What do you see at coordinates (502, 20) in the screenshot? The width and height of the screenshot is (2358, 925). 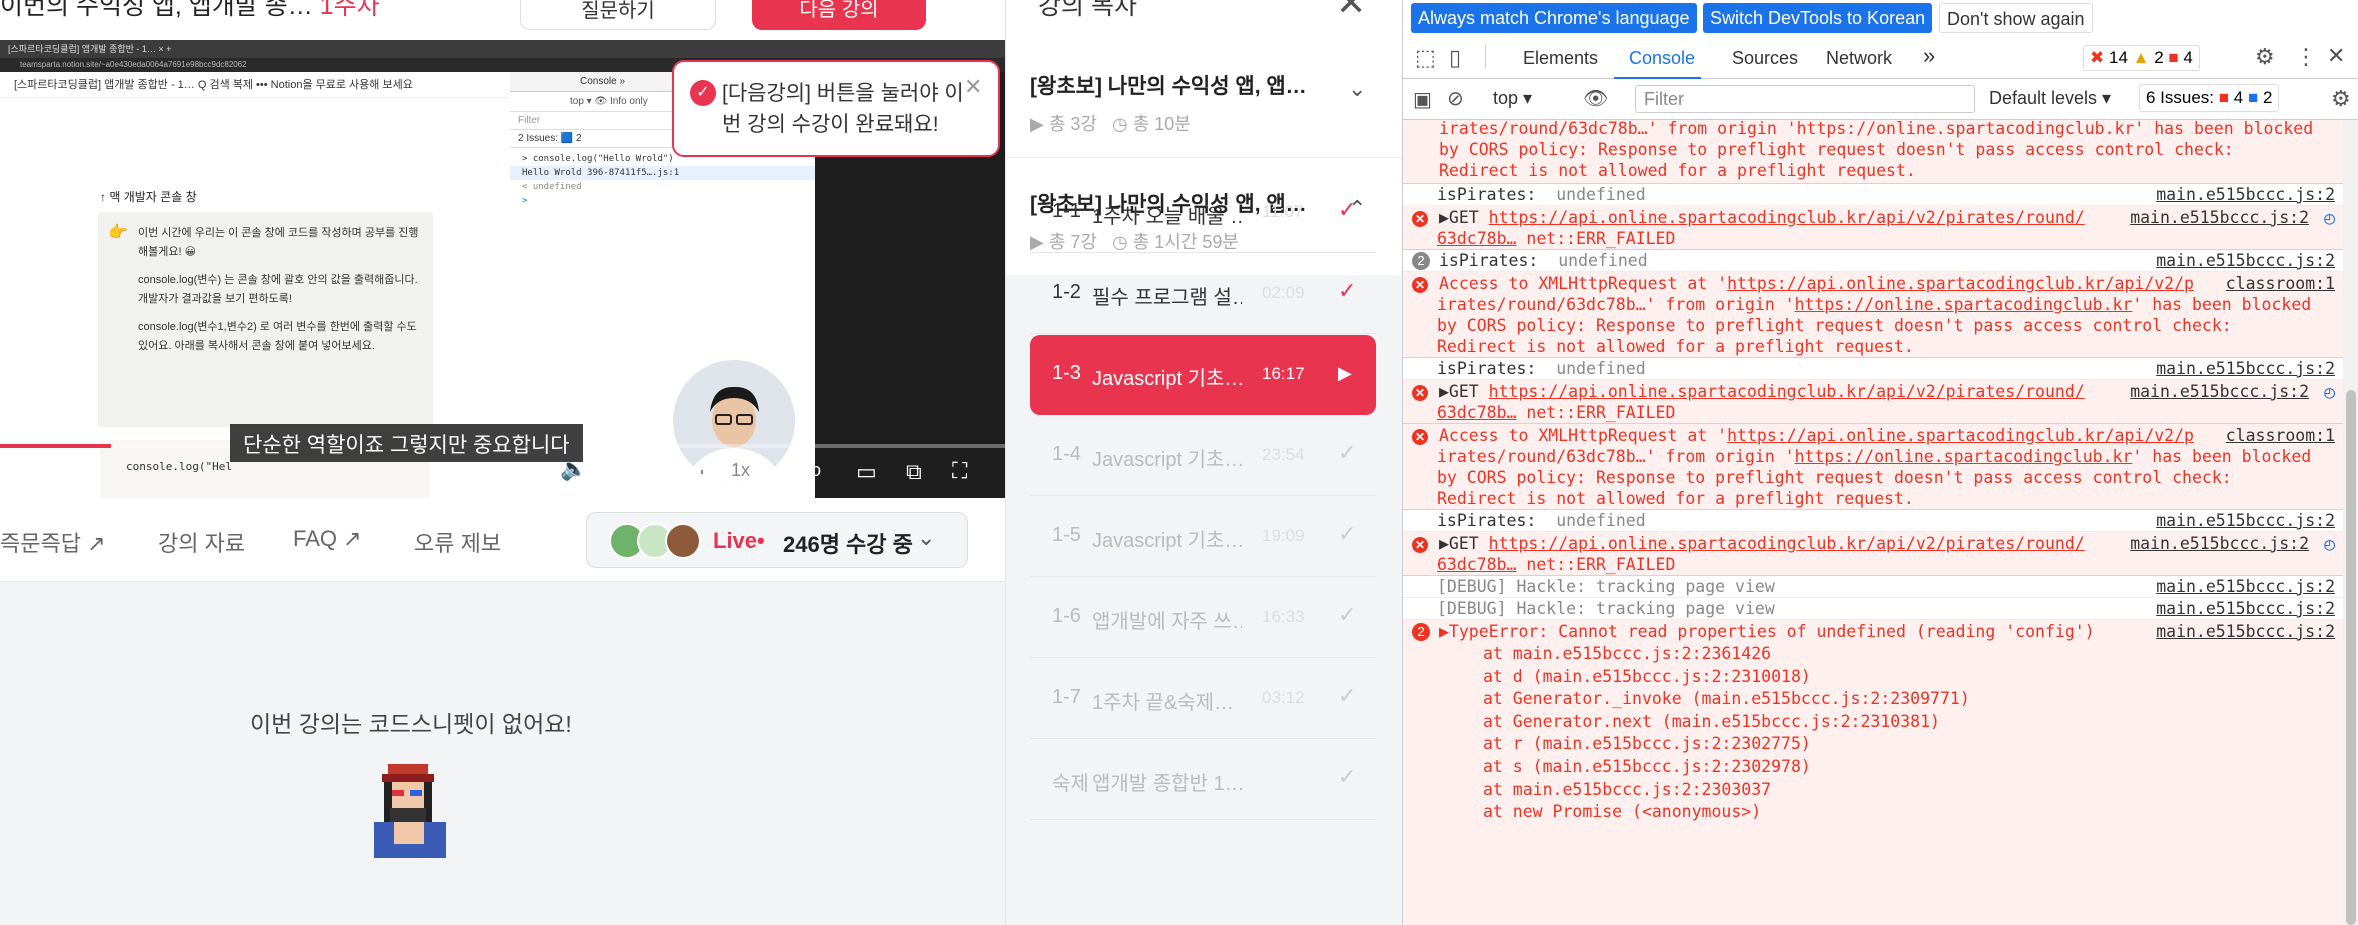 I see `lecture-header: 이번의 수익성 앱, 앱개발 종… 1주차 질문하기 다음 강의` at bounding box center [502, 20].